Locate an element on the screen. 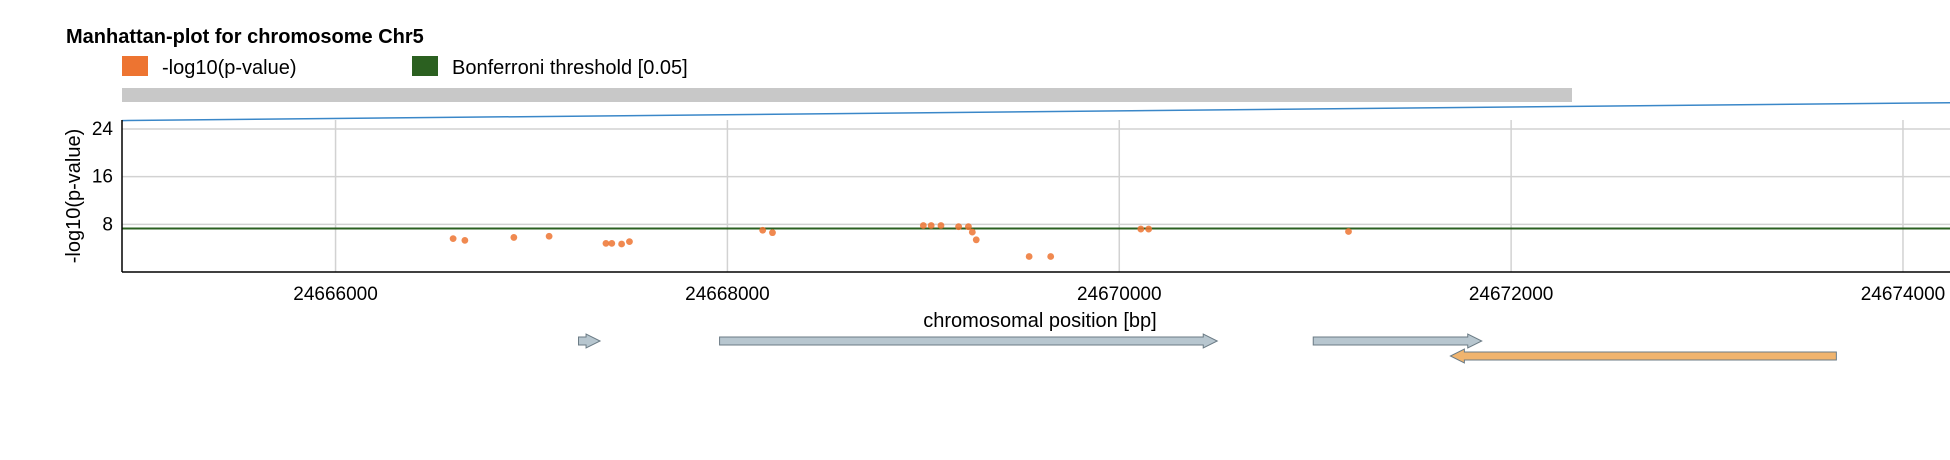 The image size is (1950, 460). chart-title: Manhattan-plot for chromosome Chr5 is located at coordinates (245, 37).